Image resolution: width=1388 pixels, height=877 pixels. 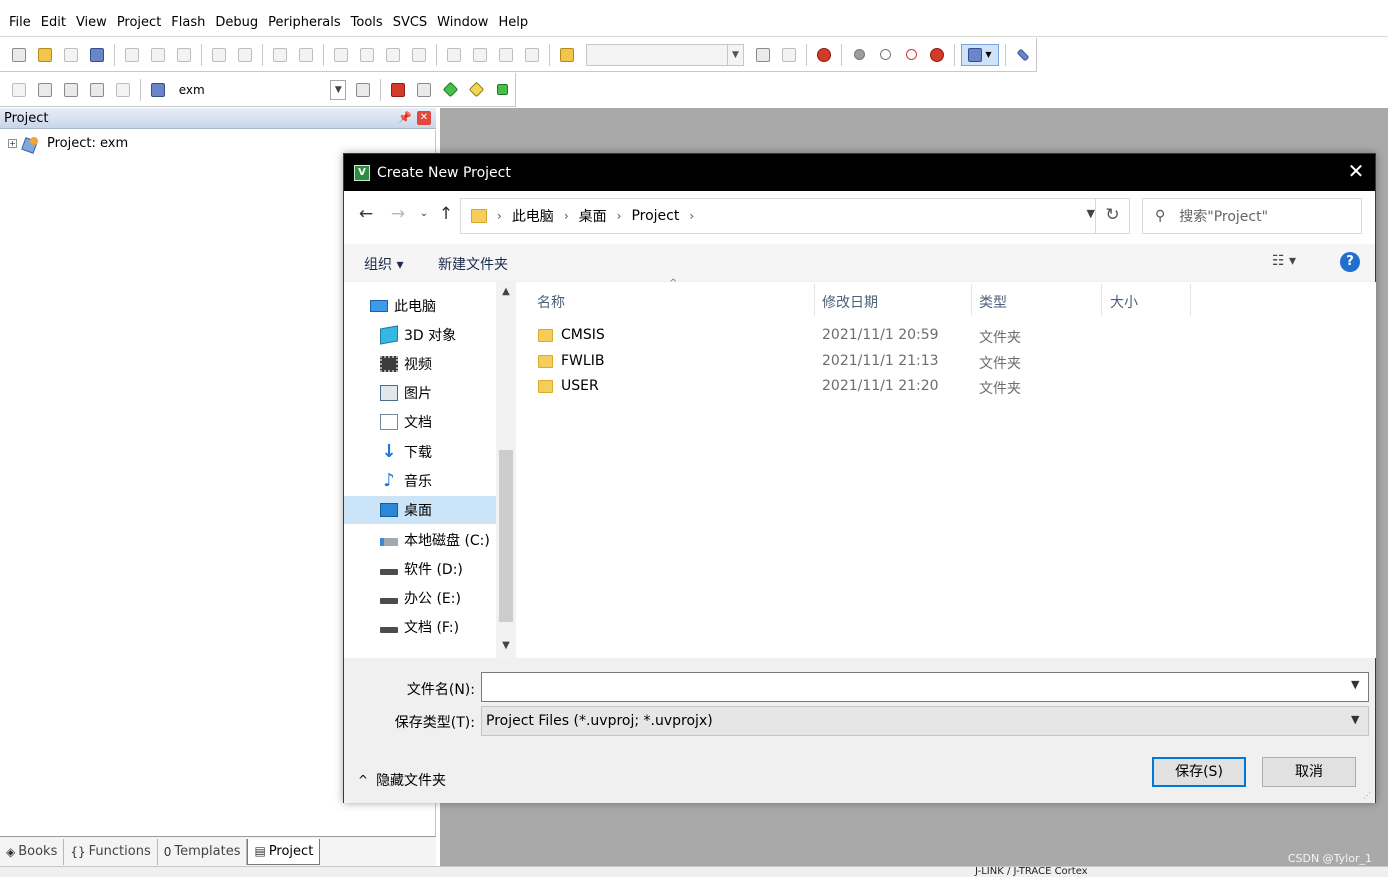 What do you see at coordinates (383, 264) in the screenshot?
I see `organize-button: 组织 ▾` at bounding box center [383, 264].